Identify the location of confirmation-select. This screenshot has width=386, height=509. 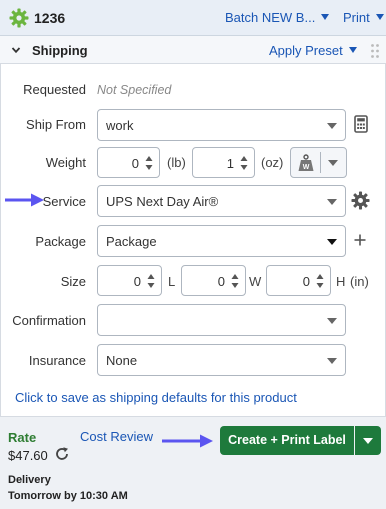
(221, 320).